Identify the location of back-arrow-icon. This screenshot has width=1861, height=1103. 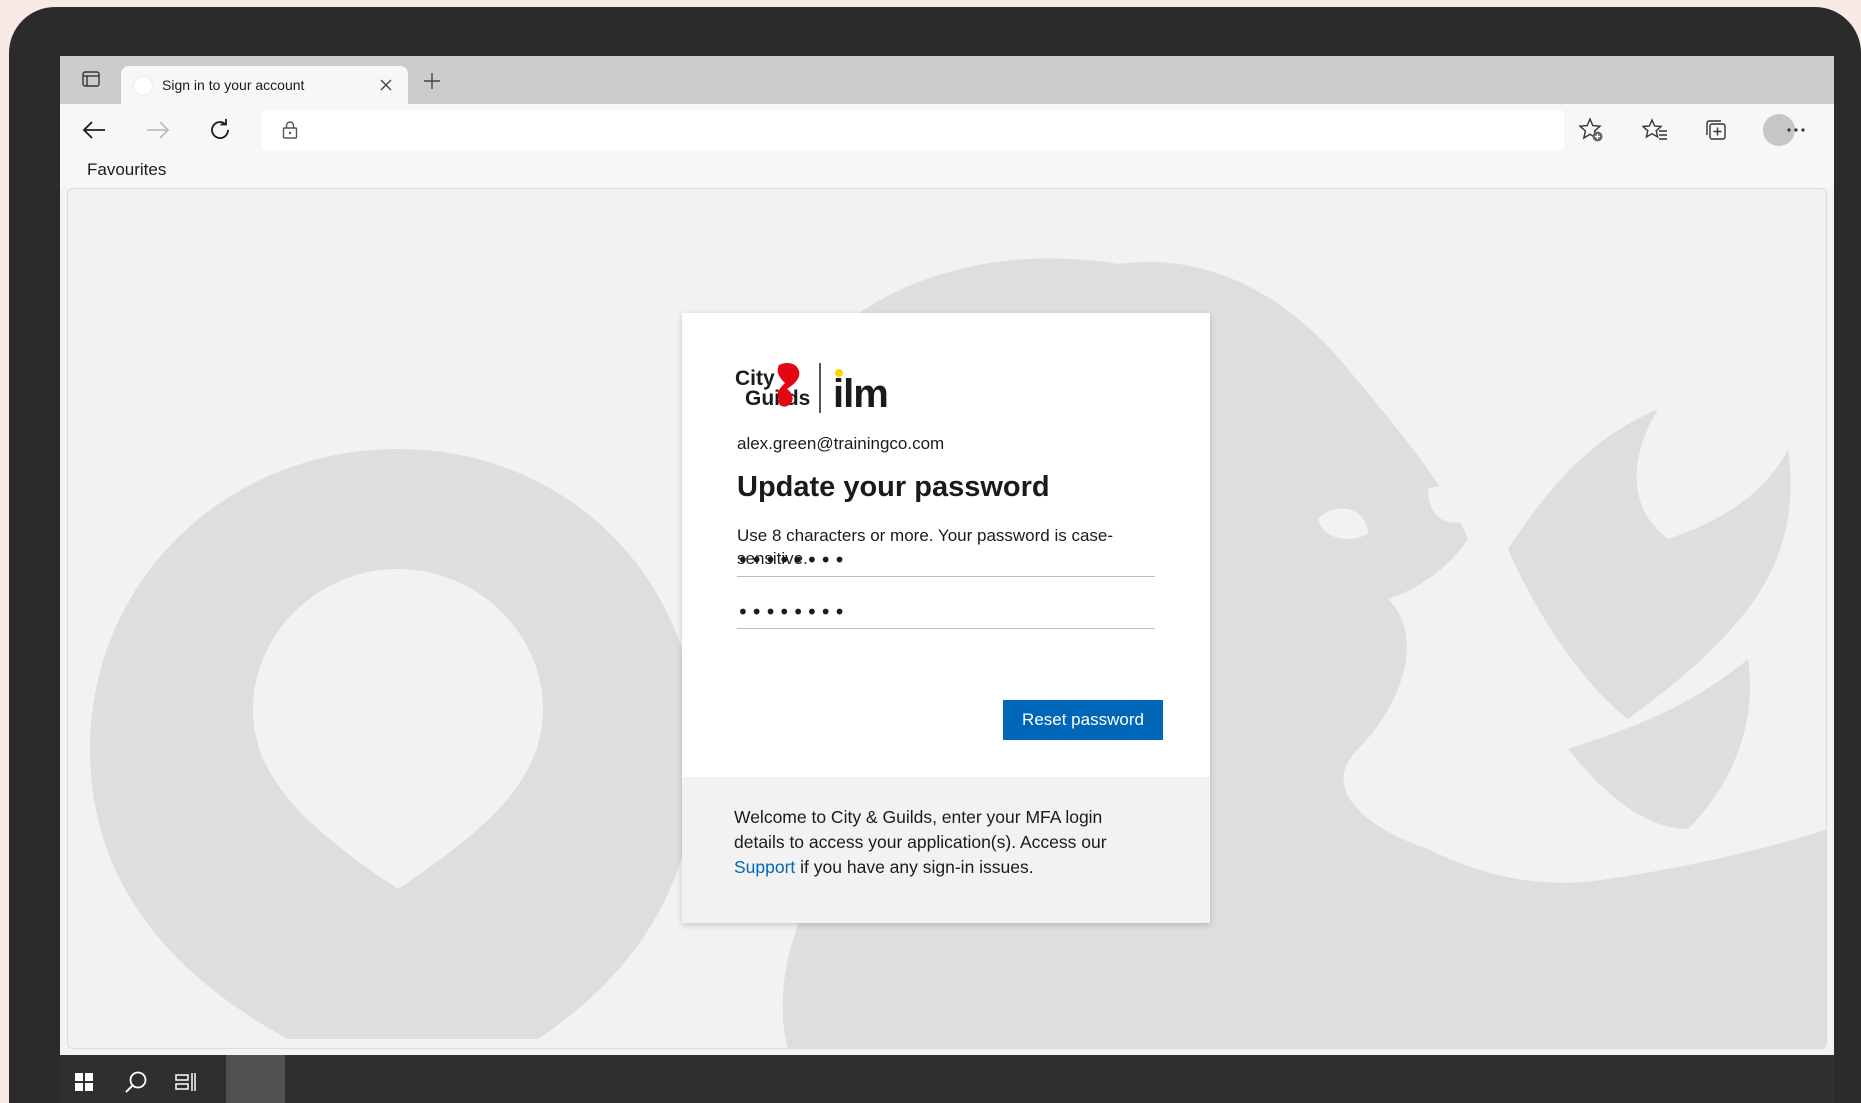
(94, 130).